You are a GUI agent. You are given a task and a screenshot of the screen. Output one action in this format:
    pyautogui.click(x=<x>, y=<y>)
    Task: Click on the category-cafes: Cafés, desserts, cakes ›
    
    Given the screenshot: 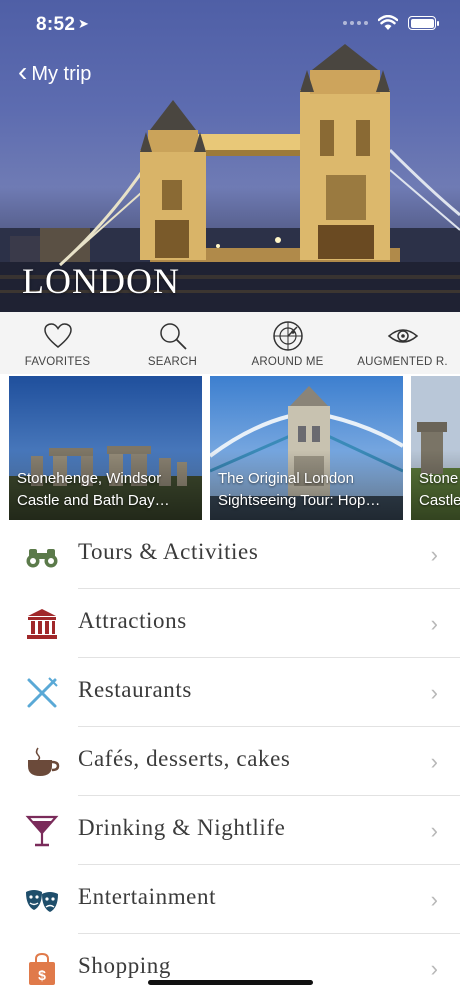 What is the action you would take?
    pyautogui.click(x=230, y=761)
    